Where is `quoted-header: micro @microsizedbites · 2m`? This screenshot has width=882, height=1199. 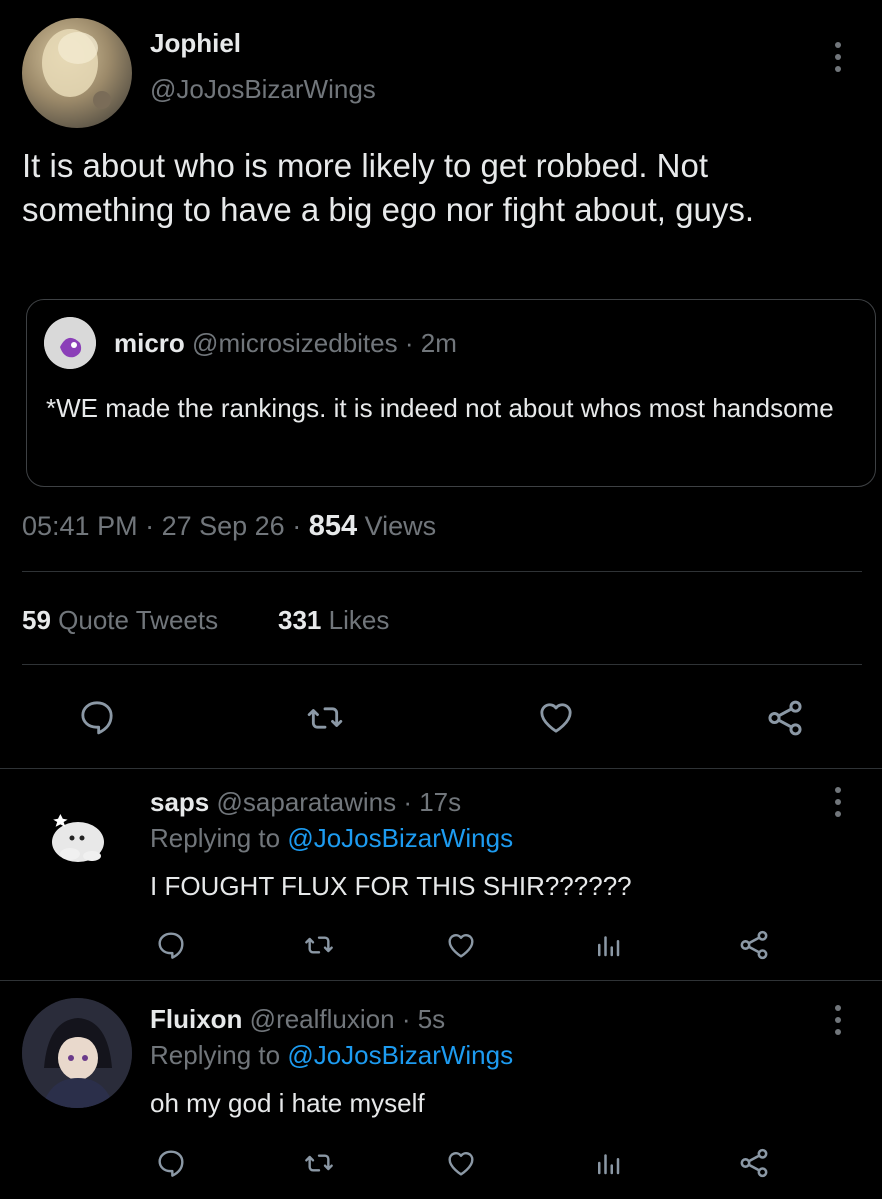 quoted-header: micro @microsizedbites · 2m is located at coordinates (285, 343).